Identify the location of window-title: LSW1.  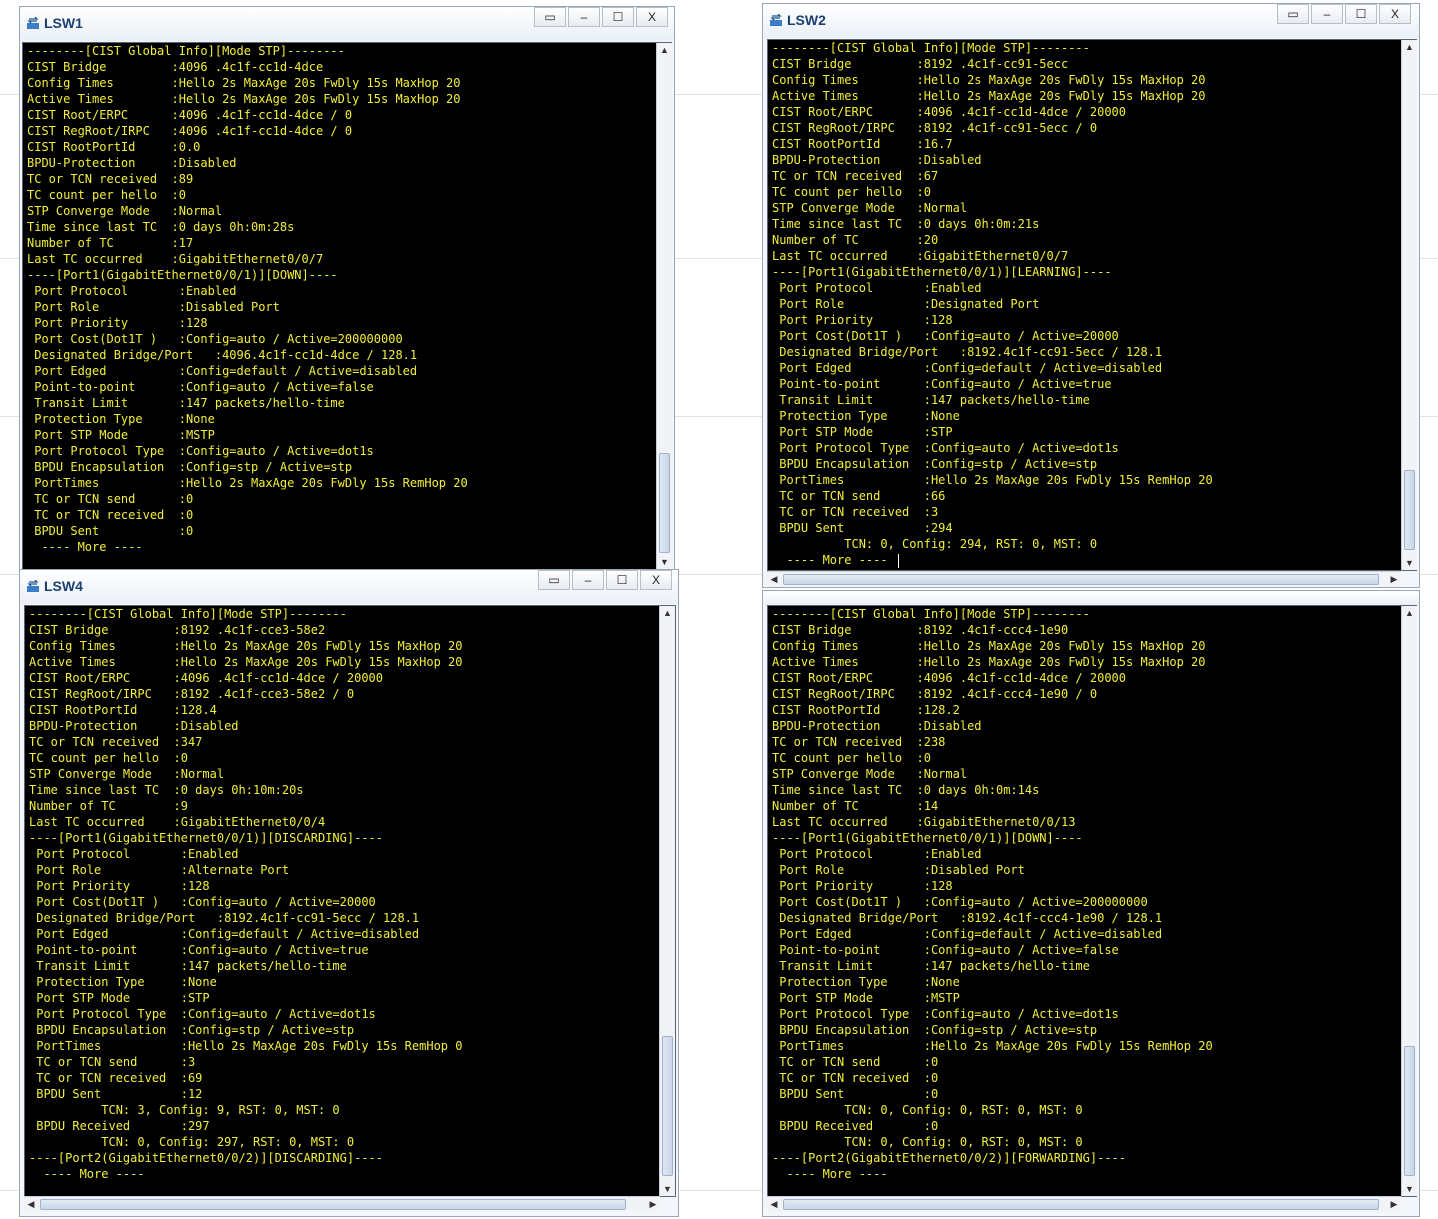
(63, 23).